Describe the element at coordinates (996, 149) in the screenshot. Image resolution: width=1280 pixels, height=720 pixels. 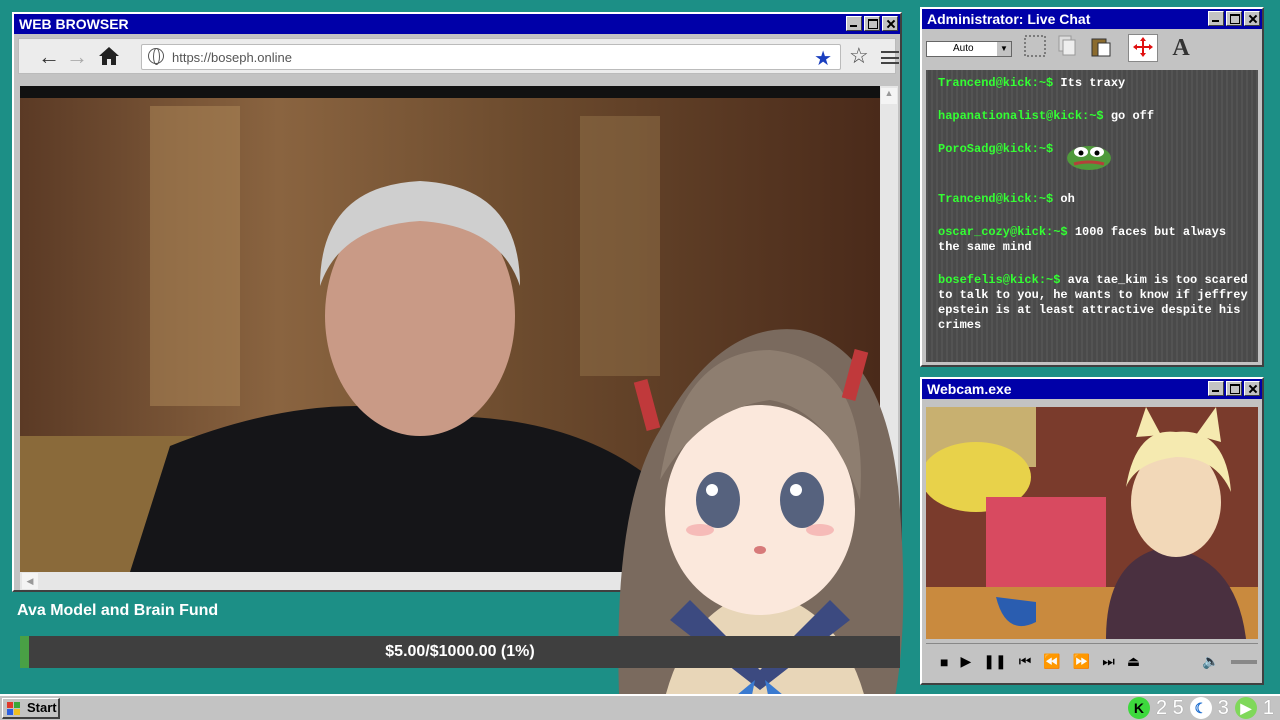
I see `chat-username: PoroSadg@kick:~$` at that location.